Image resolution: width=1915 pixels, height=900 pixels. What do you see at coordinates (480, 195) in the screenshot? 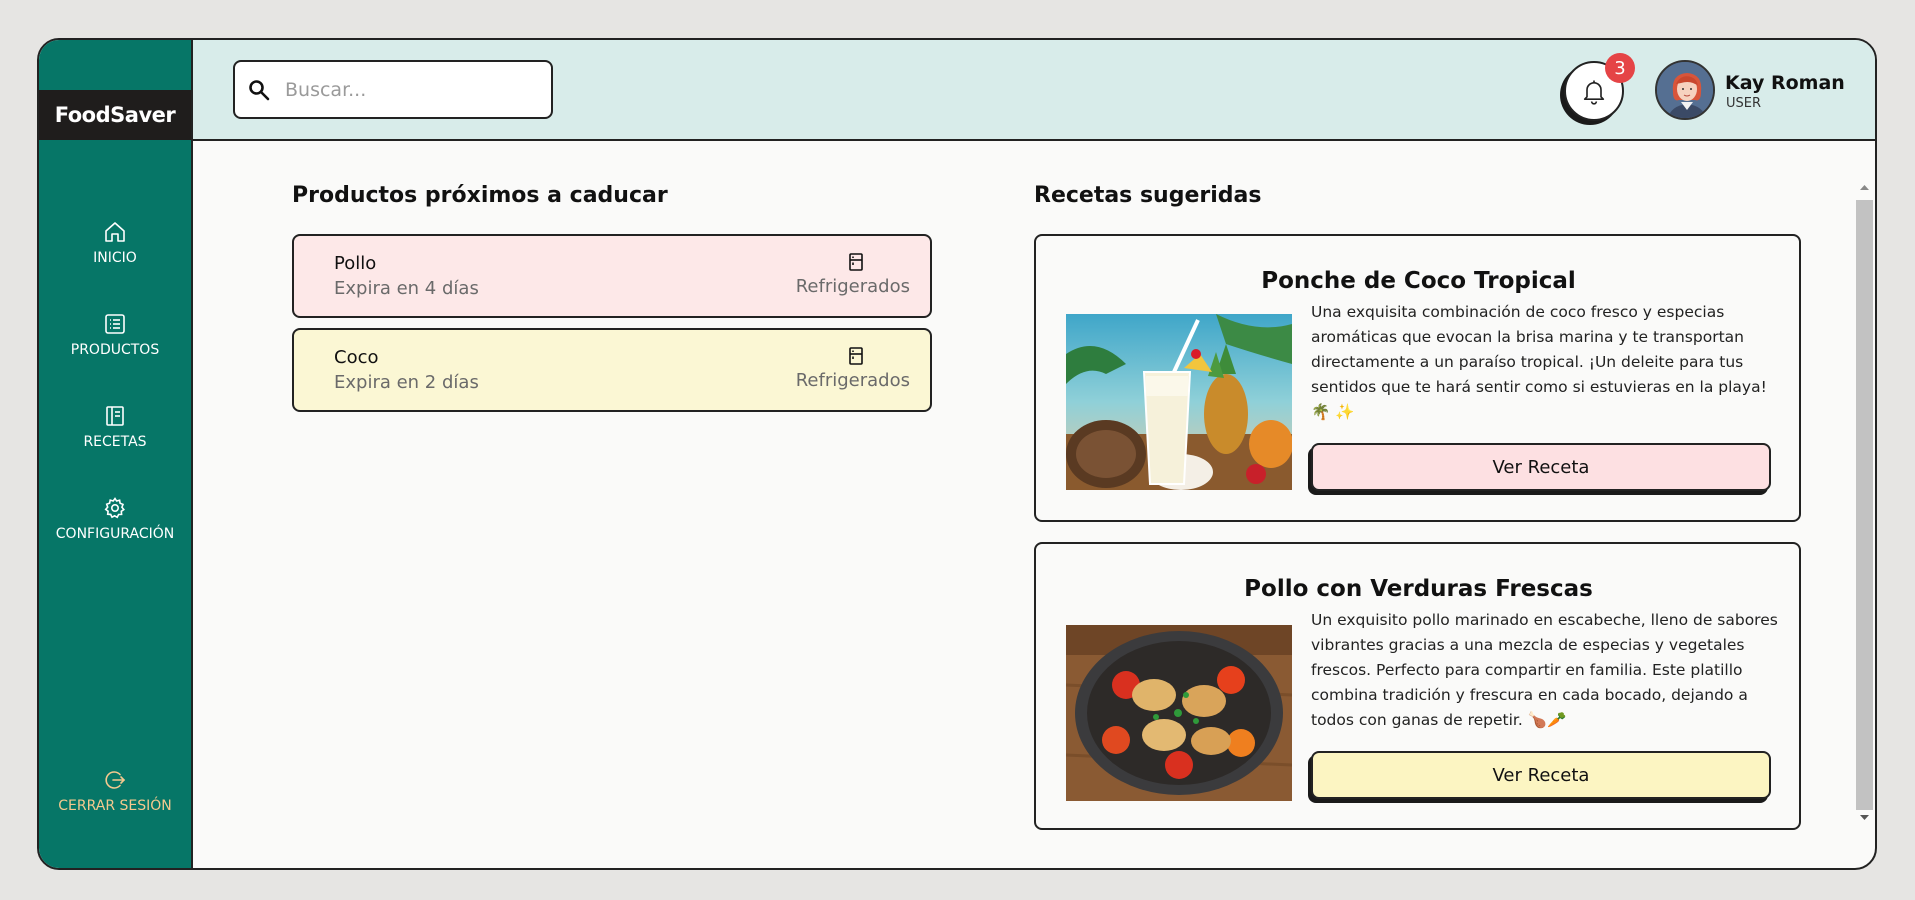
I see `expiring-title: Productos próximos a caducar` at bounding box center [480, 195].